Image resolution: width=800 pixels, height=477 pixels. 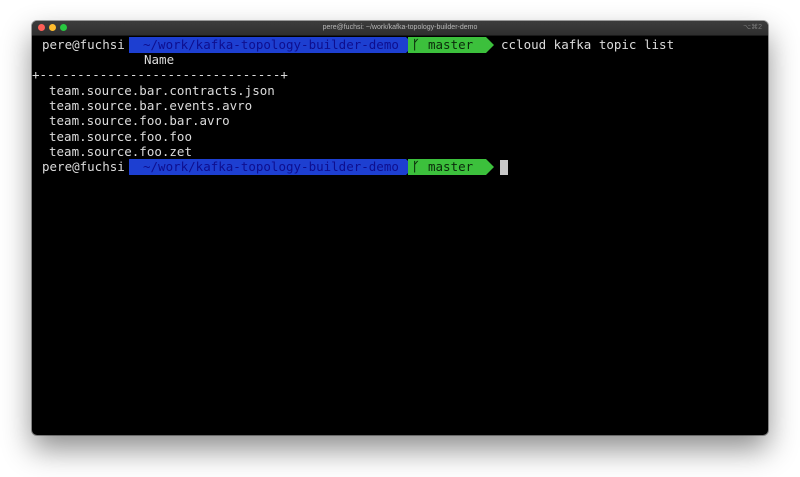 I want to click on output-header: Name, so click(x=159, y=59).